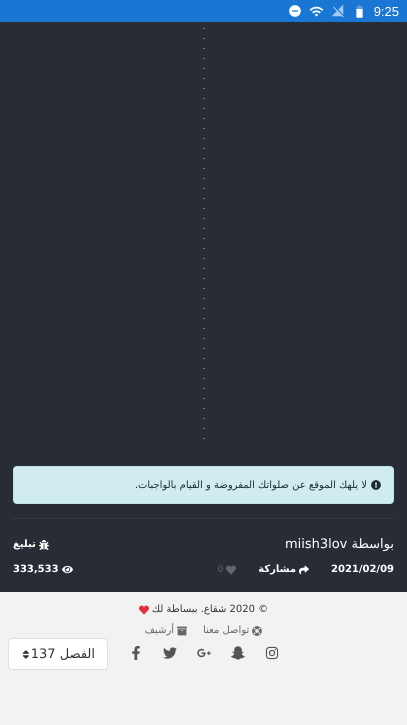 Image resolution: width=407 pixels, height=725 pixels. Describe the element at coordinates (250, 485) in the screenshot. I see `notice-text: لا يلهك الموقع عن صلواتك المفروضة و القيام بالواجبات.` at that location.